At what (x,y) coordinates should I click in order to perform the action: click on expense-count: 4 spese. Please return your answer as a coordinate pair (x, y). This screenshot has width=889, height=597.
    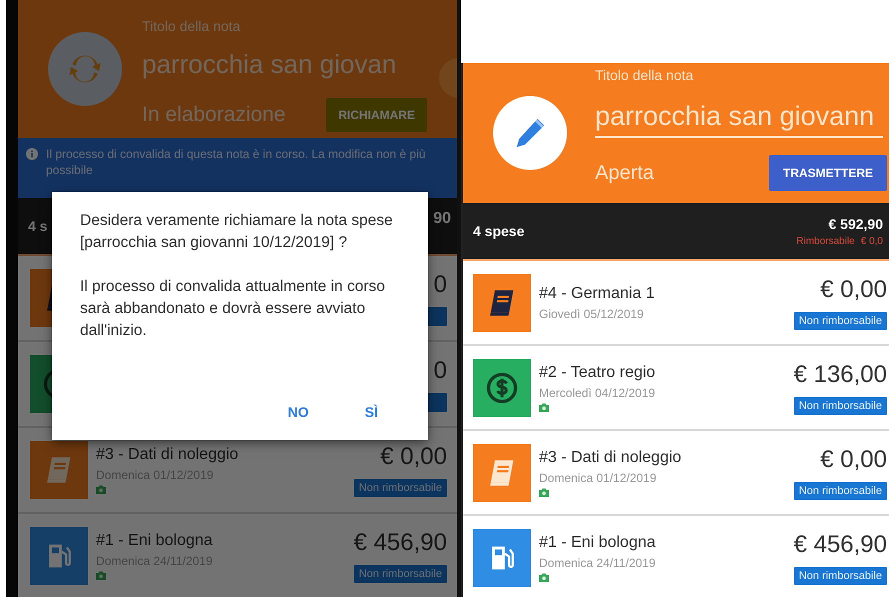
    Looking at the image, I should click on (498, 231).